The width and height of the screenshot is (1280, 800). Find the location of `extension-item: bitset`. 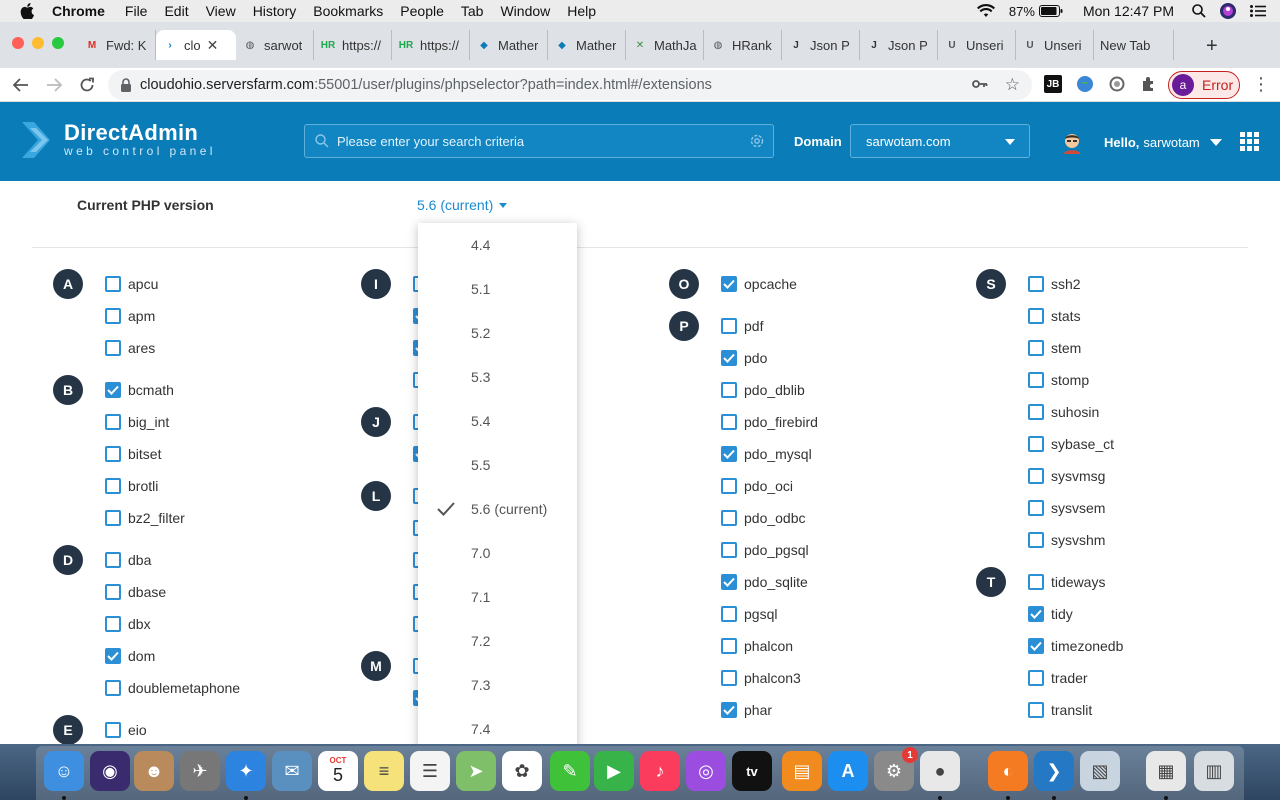

extension-item: bitset is located at coordinates (133, 454).